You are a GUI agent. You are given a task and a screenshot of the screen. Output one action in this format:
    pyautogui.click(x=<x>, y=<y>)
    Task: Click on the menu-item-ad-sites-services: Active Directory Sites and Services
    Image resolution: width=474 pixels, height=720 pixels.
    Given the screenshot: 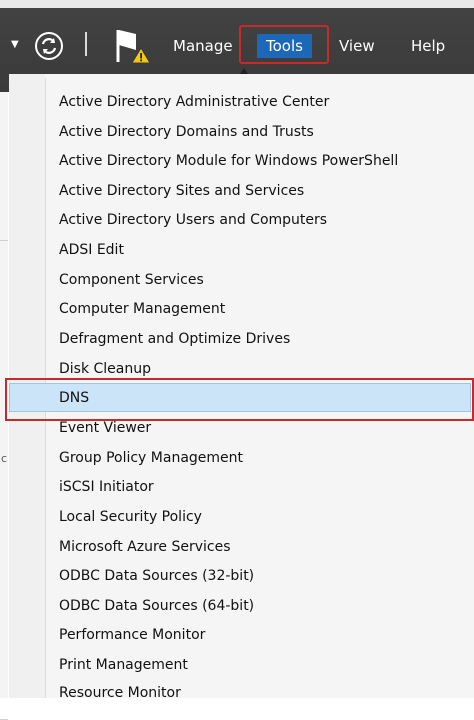 What is the action you would take?
    pyautogui.click(x=181, y=191)
    